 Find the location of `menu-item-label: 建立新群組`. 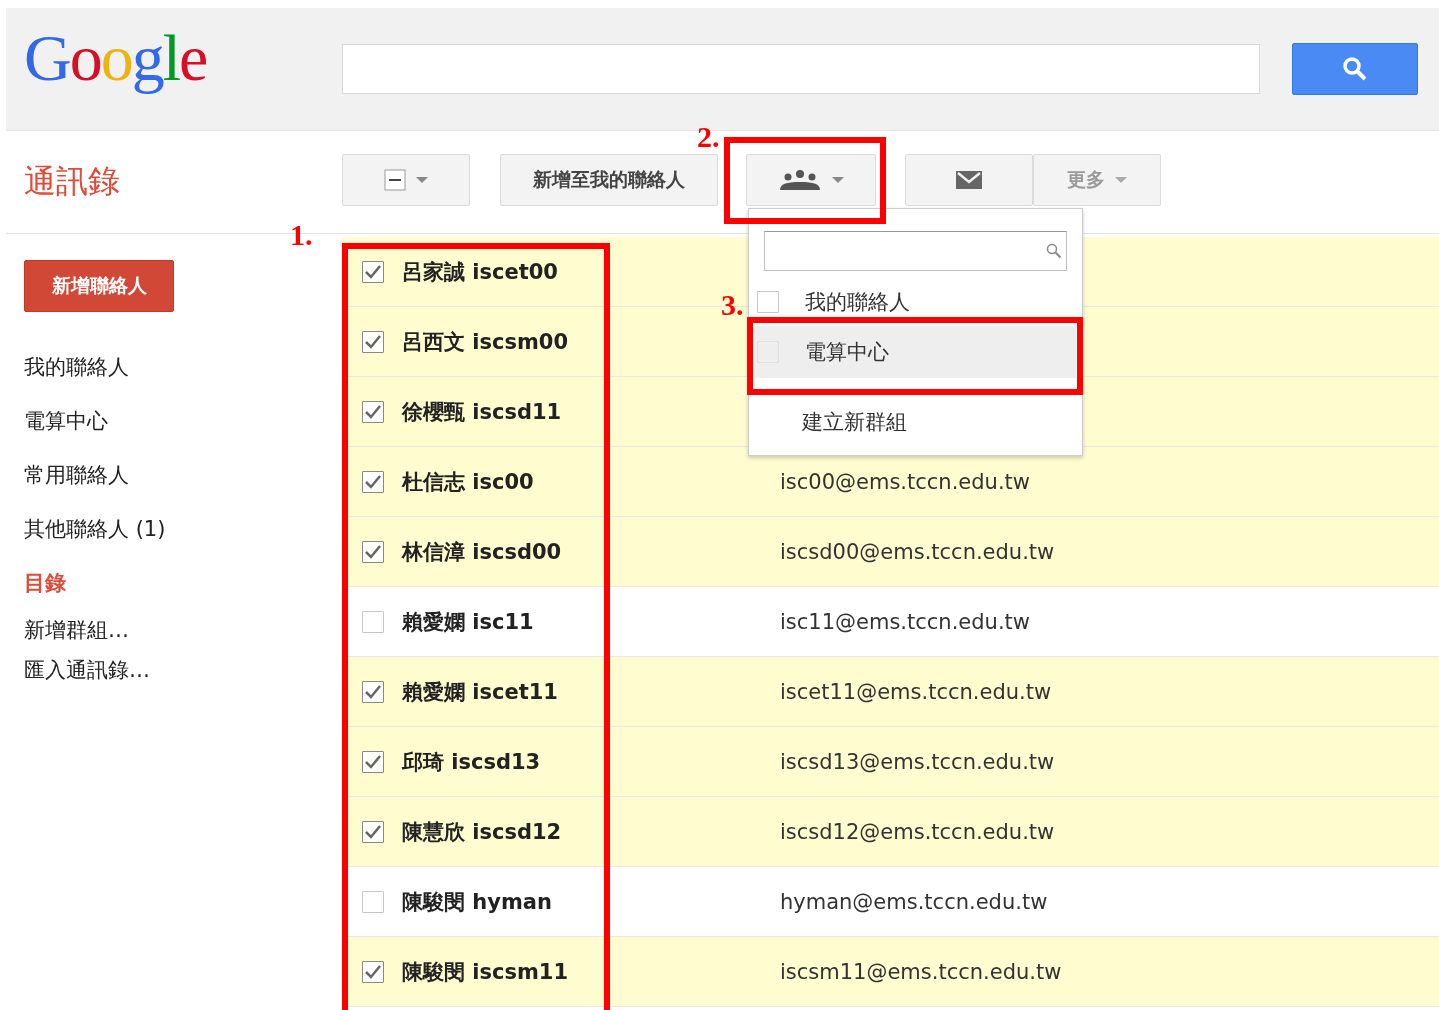

menu-item-label: 建立新群組 is located at coordinates (854, 422).